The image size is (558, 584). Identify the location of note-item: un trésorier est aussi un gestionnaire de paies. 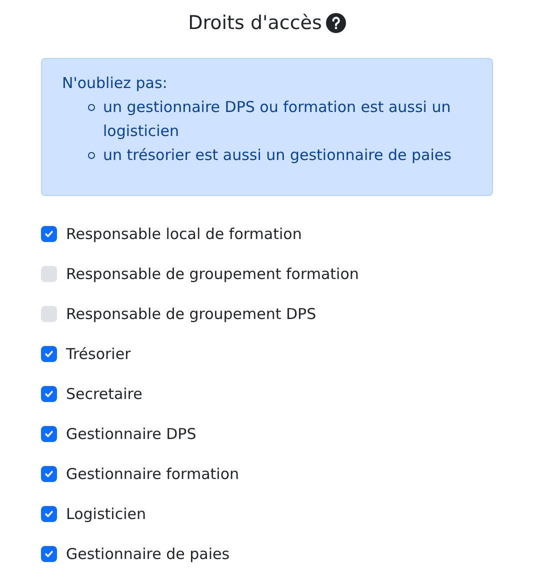
(277, 155).